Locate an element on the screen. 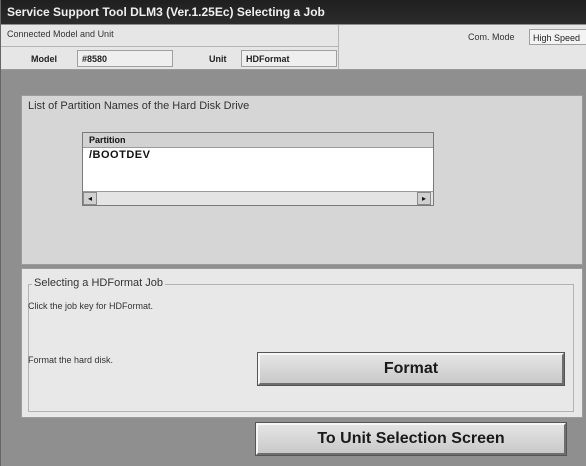 Image resolution: width=586 pixels, height=466 pixels. job-instruction: Click the job key for HDFormat. is located at coordinates (91, 306).